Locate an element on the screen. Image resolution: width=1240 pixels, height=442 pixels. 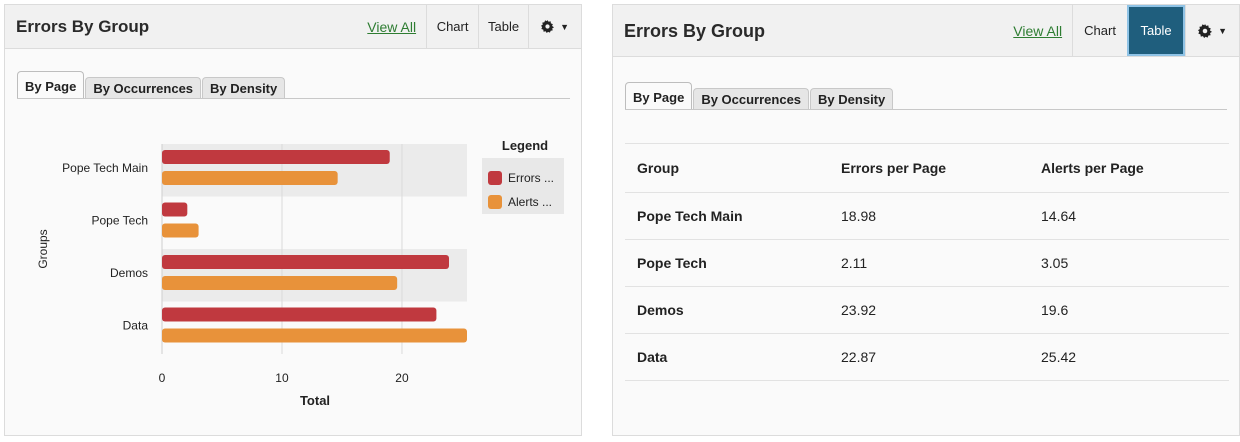
column-header-errors: Errors per Page is located at coordinates (929, 168).